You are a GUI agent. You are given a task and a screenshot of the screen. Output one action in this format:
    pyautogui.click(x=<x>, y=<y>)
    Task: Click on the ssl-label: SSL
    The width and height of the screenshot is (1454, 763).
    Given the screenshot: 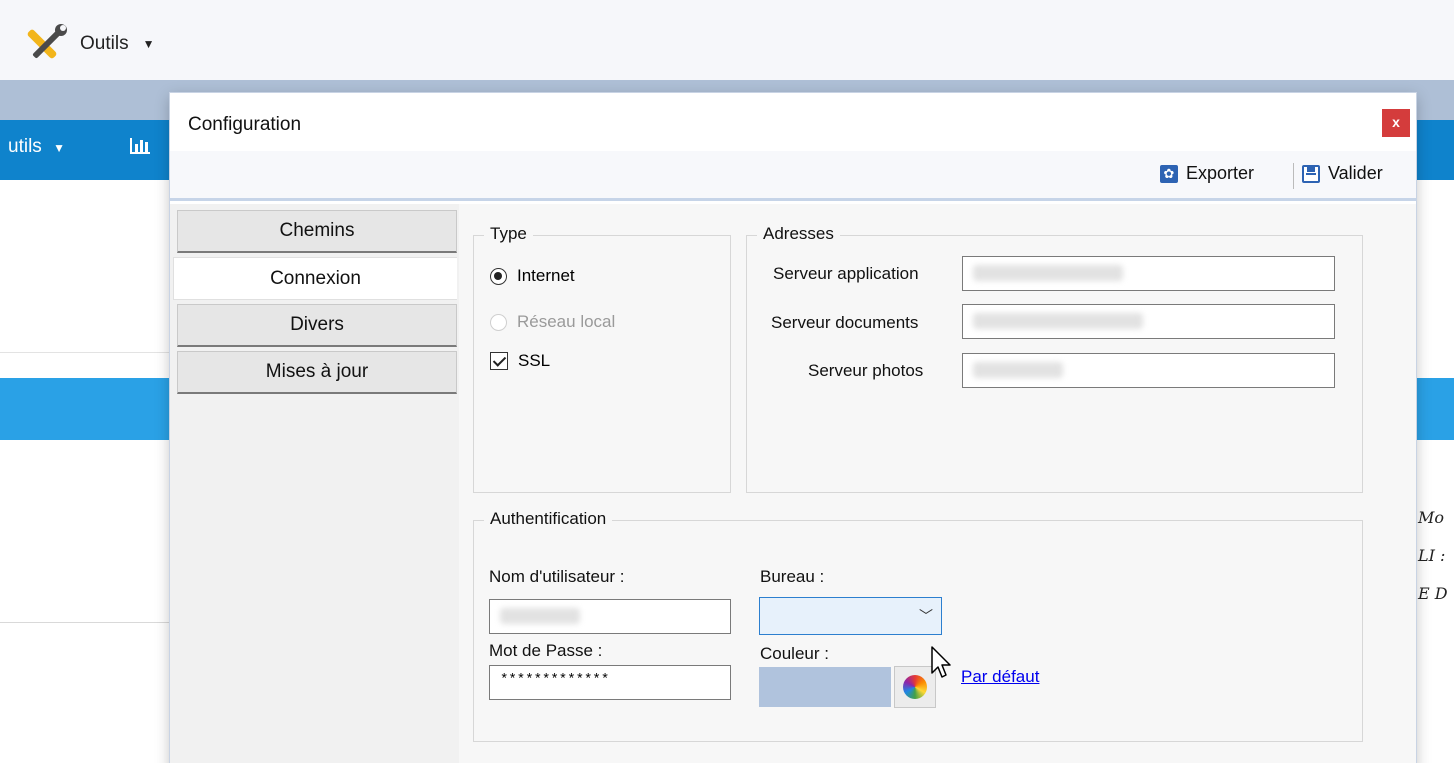 What is the action you would take?
    pyautogui.click(x=534, y=360)
    